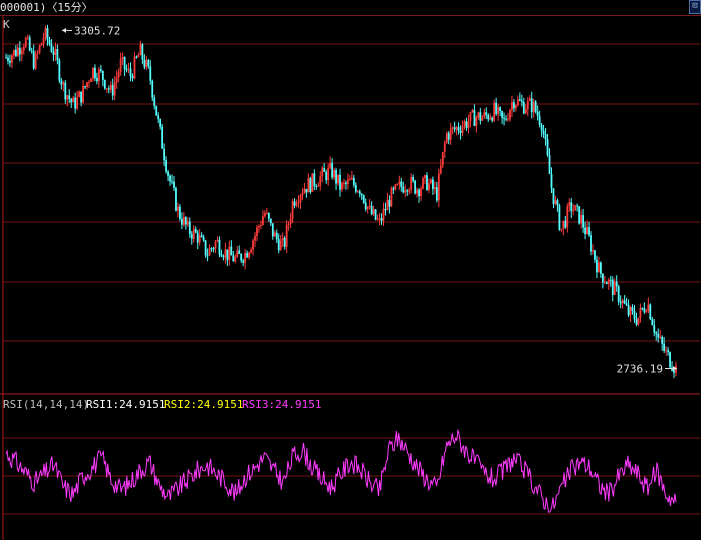  What do you see at coordinates (647, 369) in the screenshot?
I see `min-marker: 2736.19` at bounding box center [647, 369].